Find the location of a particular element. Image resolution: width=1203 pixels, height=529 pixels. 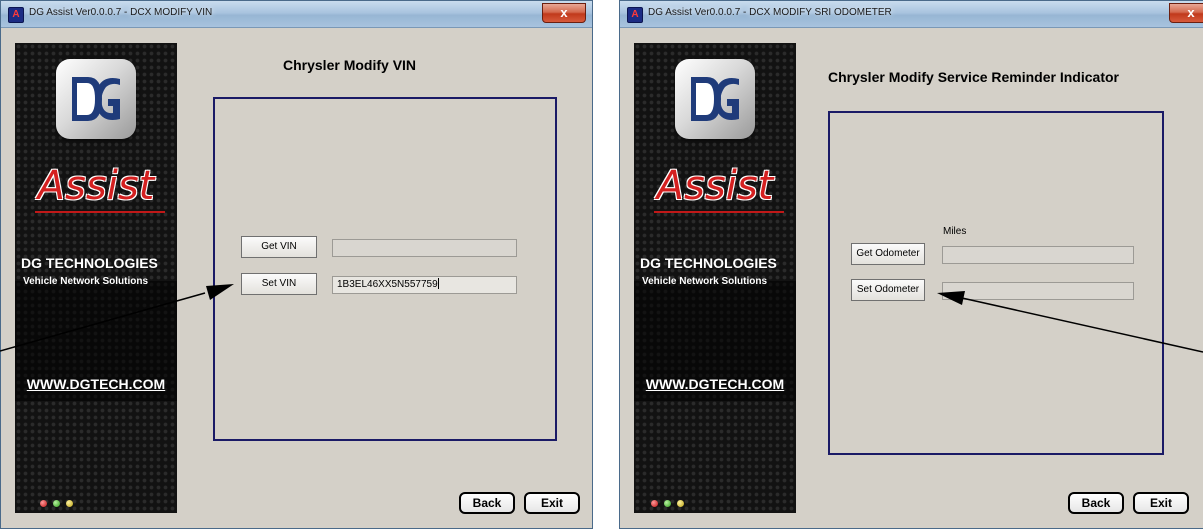

set-odometer-field is located at coordinates (1038, 291).